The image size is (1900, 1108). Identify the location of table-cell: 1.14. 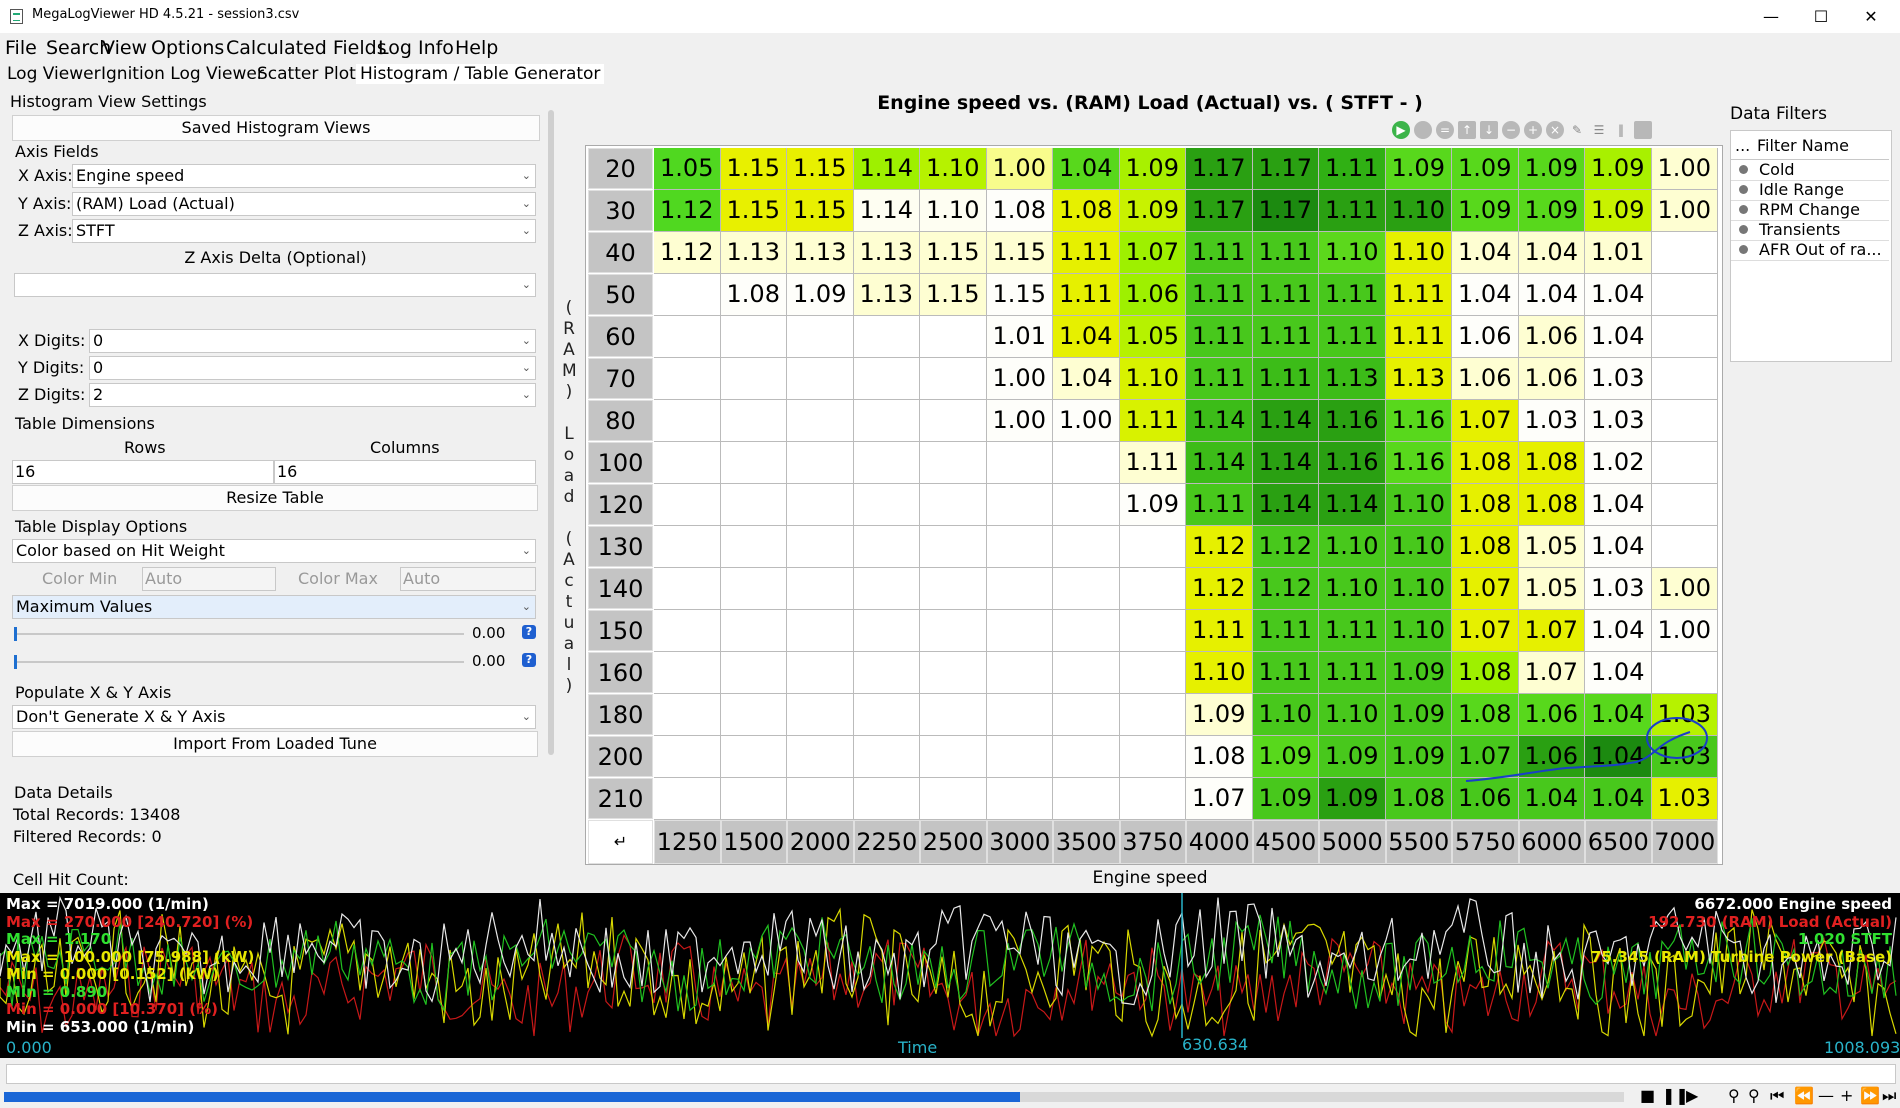
(886, 169).